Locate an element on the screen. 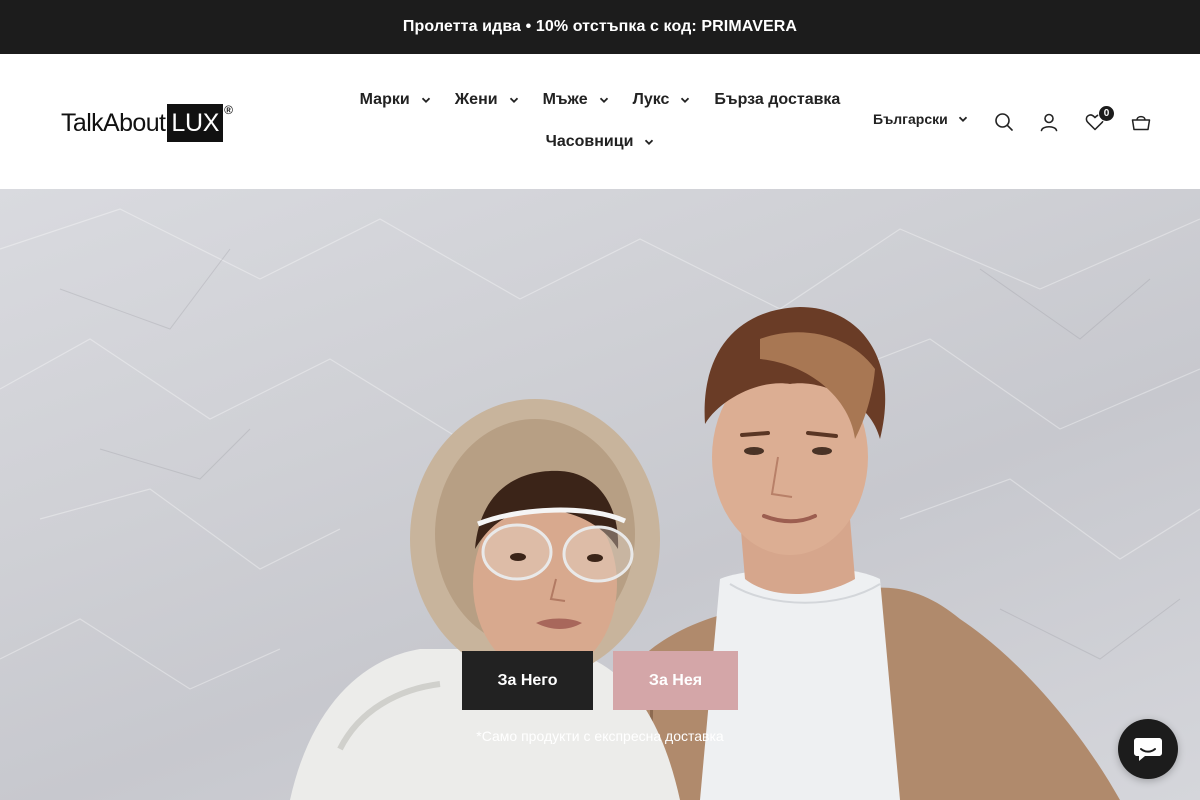 This screenshot has width=1200, height=800. nav-item-fast-delivery: Бърза доставка is located at coordinates (777, 100).